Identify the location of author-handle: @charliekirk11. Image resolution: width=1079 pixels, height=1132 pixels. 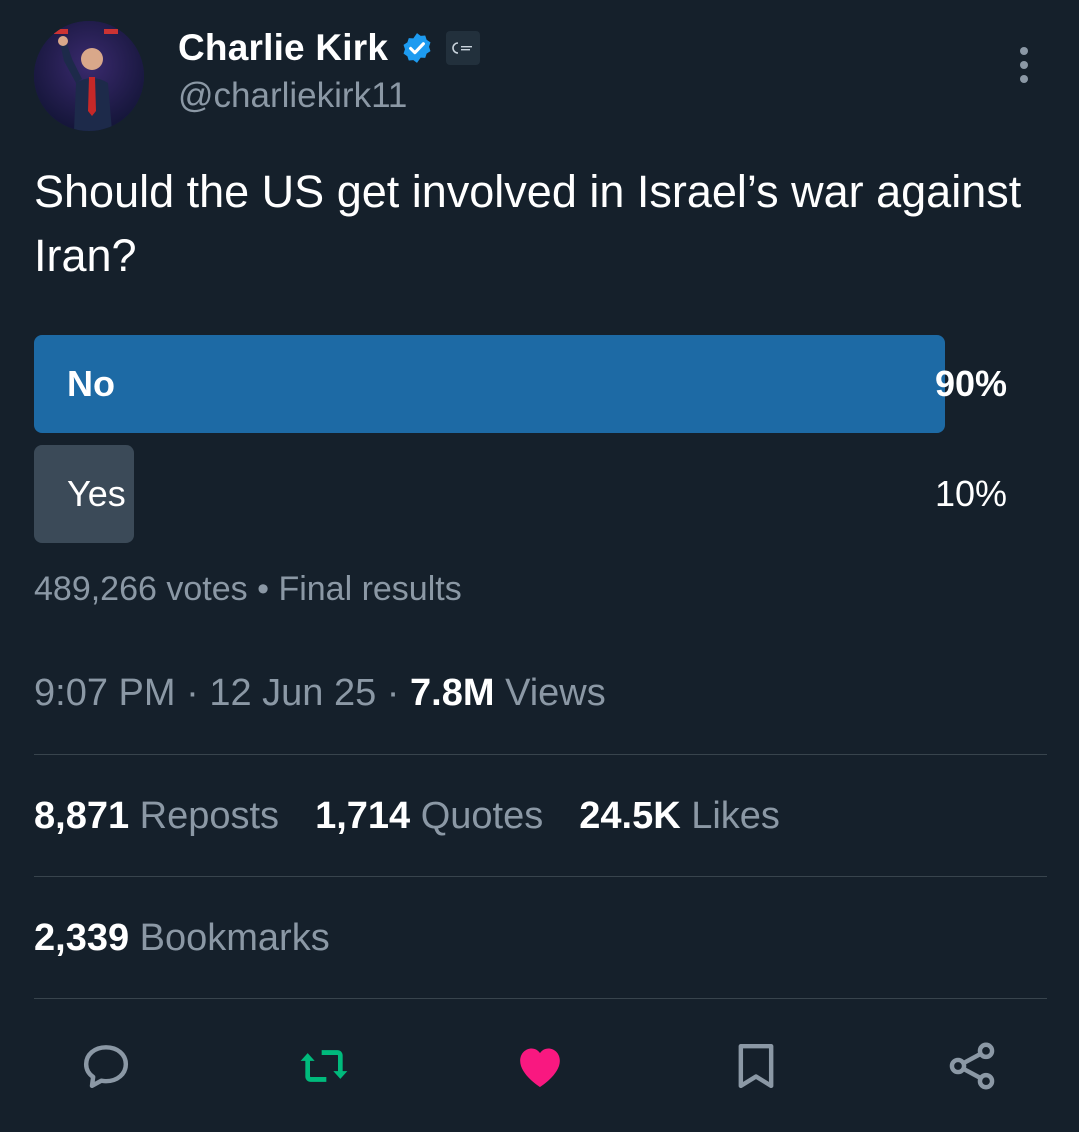
(292, 96).